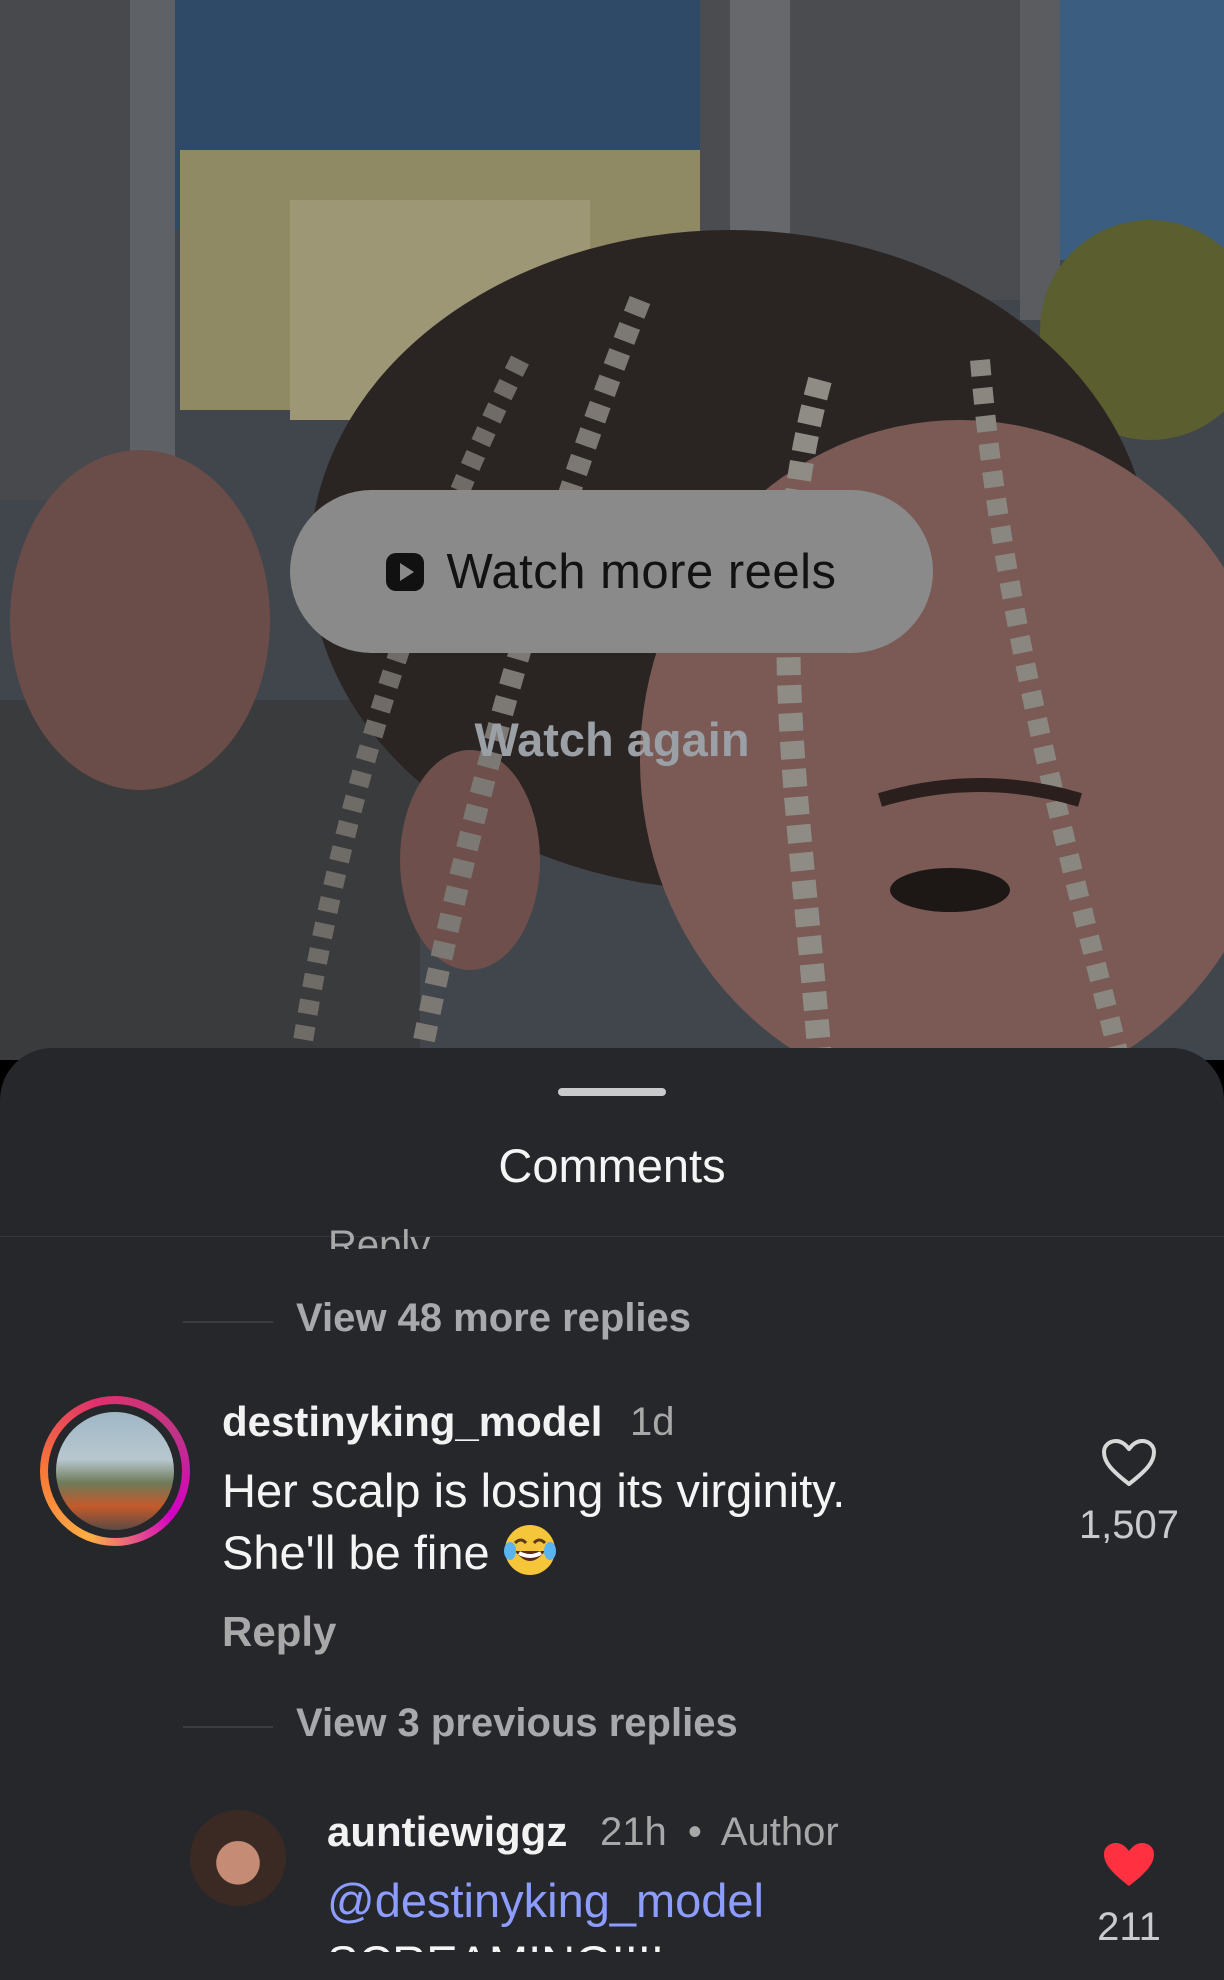  Describe the element at coordinates (1129, 1927) in the screenshot. I see `reply-like-count: 211` at that location.